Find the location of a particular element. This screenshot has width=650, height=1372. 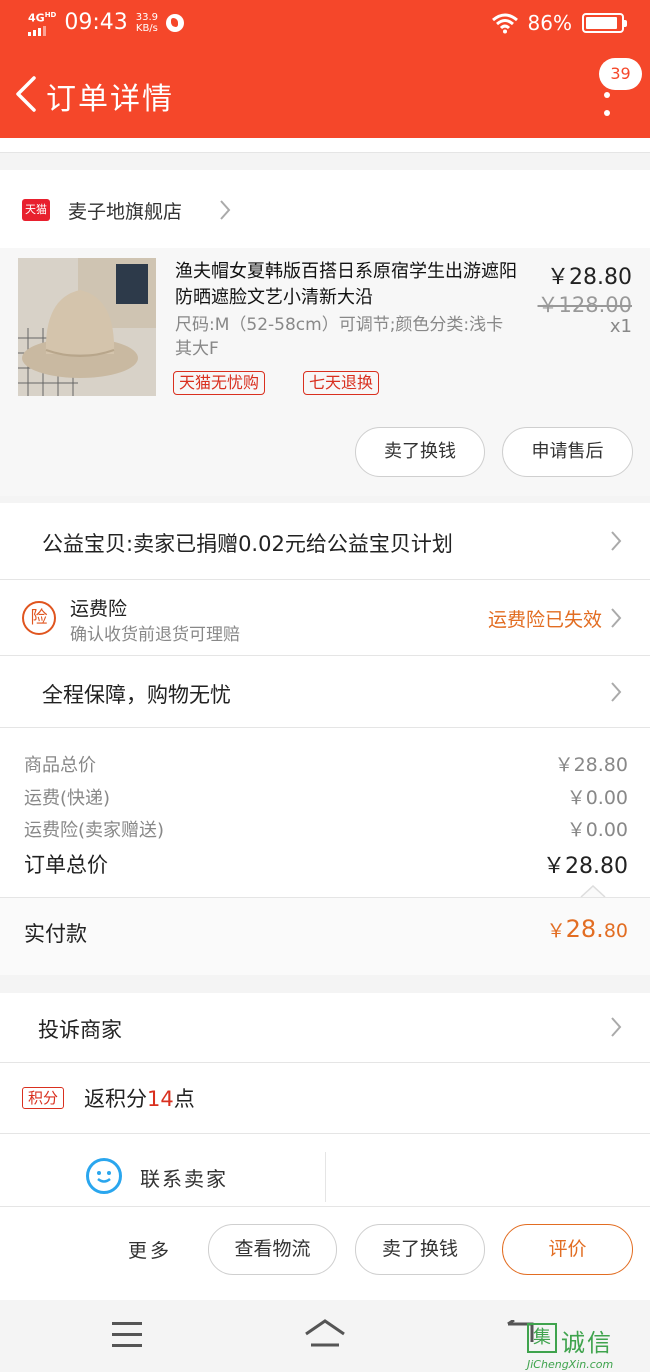

paid-label: 实付款 is located at coordinates (55, 934).